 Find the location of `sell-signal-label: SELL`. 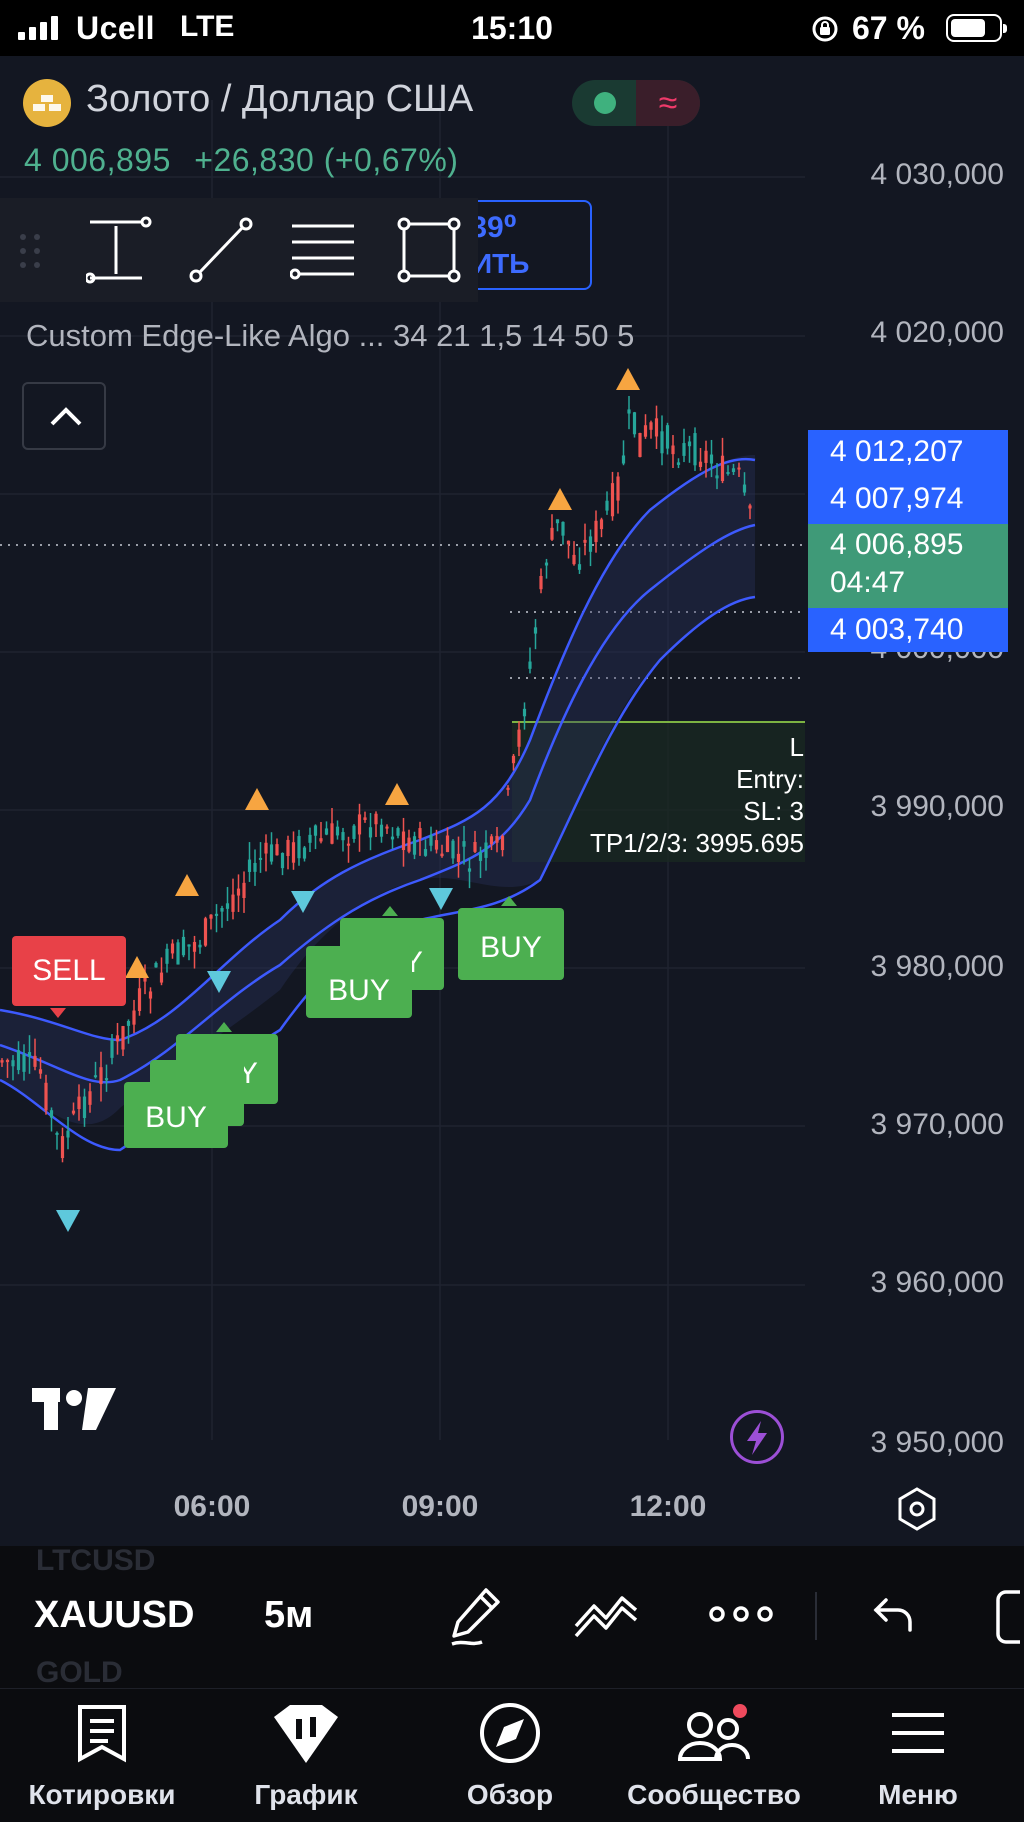

sell-signal-label: SELL is located at coordinates (69, 971).